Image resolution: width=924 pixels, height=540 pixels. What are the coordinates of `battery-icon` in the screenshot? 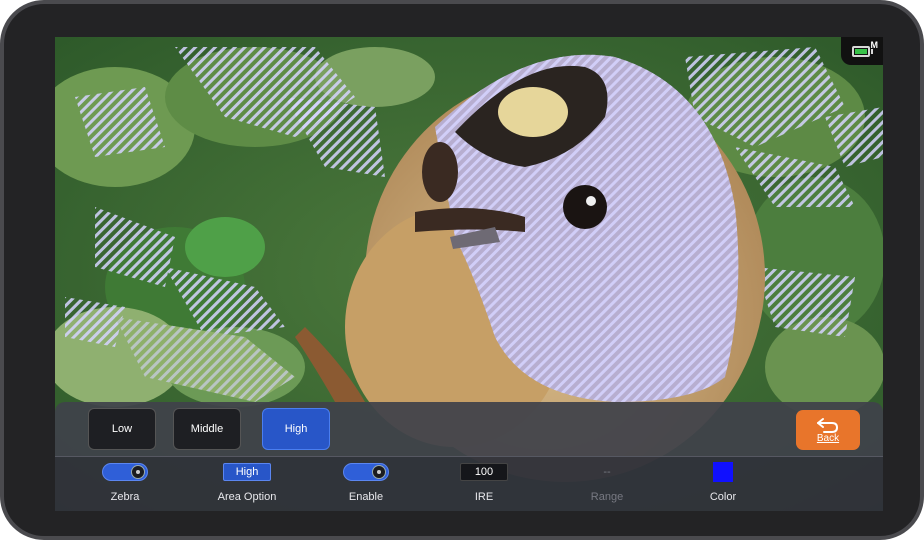 It's located at (860, 51).